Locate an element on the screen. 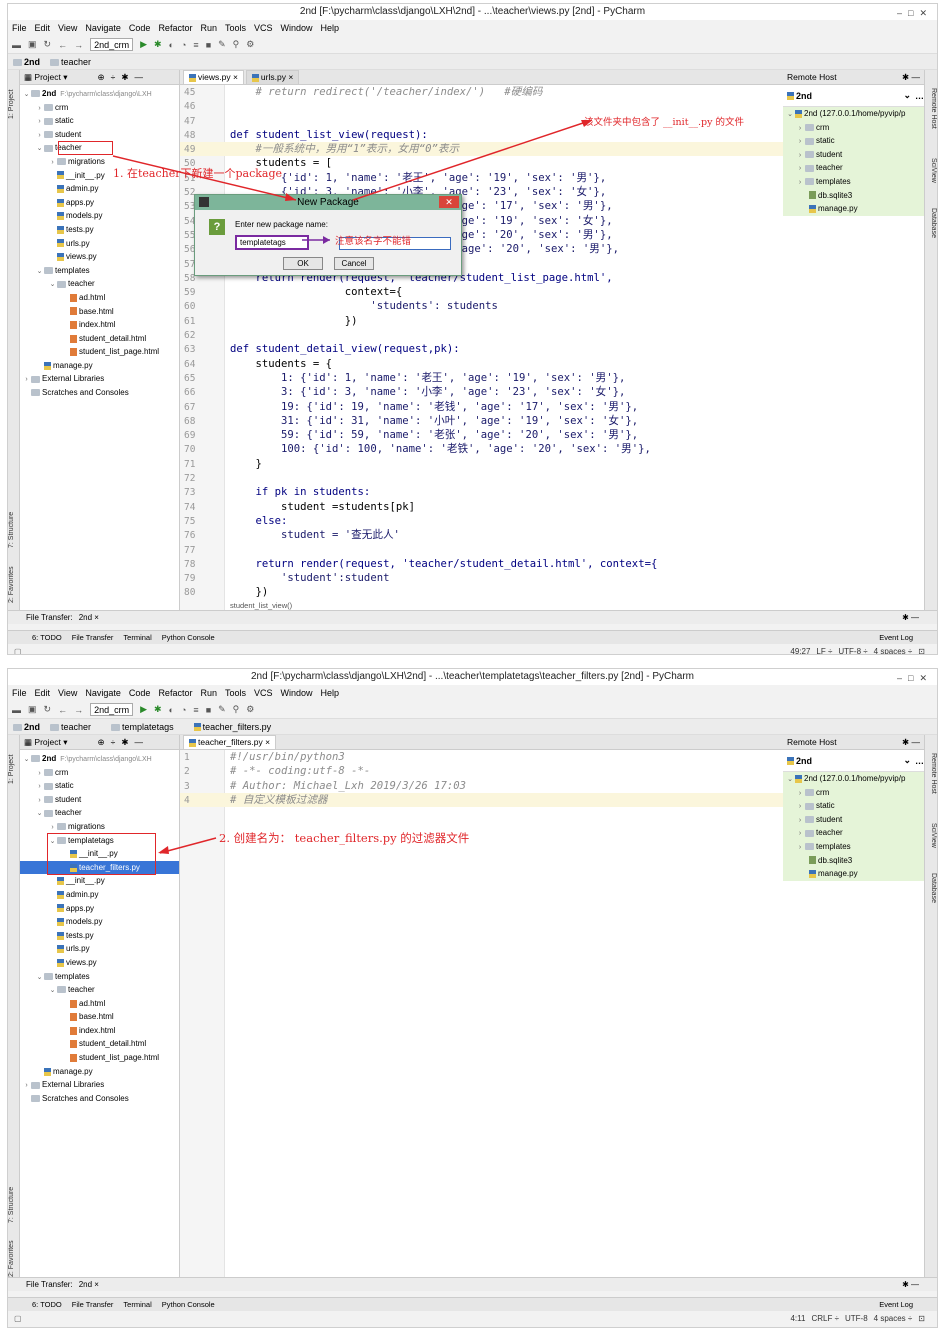 This screenshot has height=1334, width=945. tree-item: index.html is located at coordinates (99, 1031).